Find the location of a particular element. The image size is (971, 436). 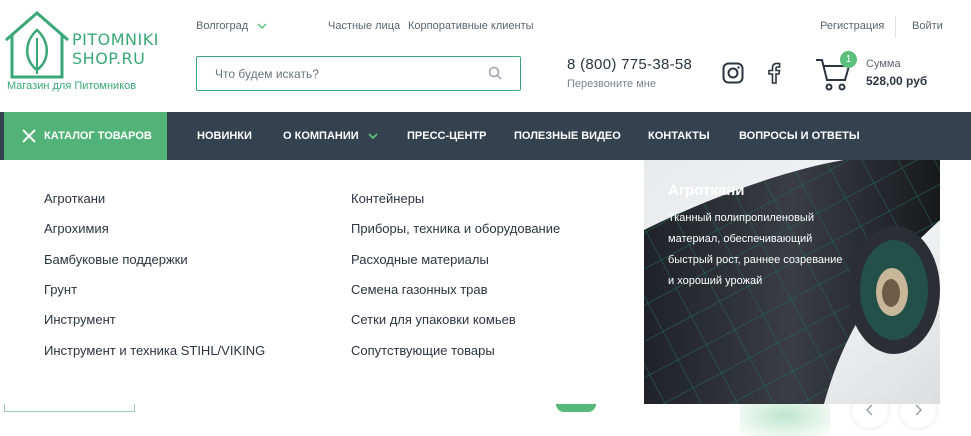

background-decoration is located at coordinates (576, 408).